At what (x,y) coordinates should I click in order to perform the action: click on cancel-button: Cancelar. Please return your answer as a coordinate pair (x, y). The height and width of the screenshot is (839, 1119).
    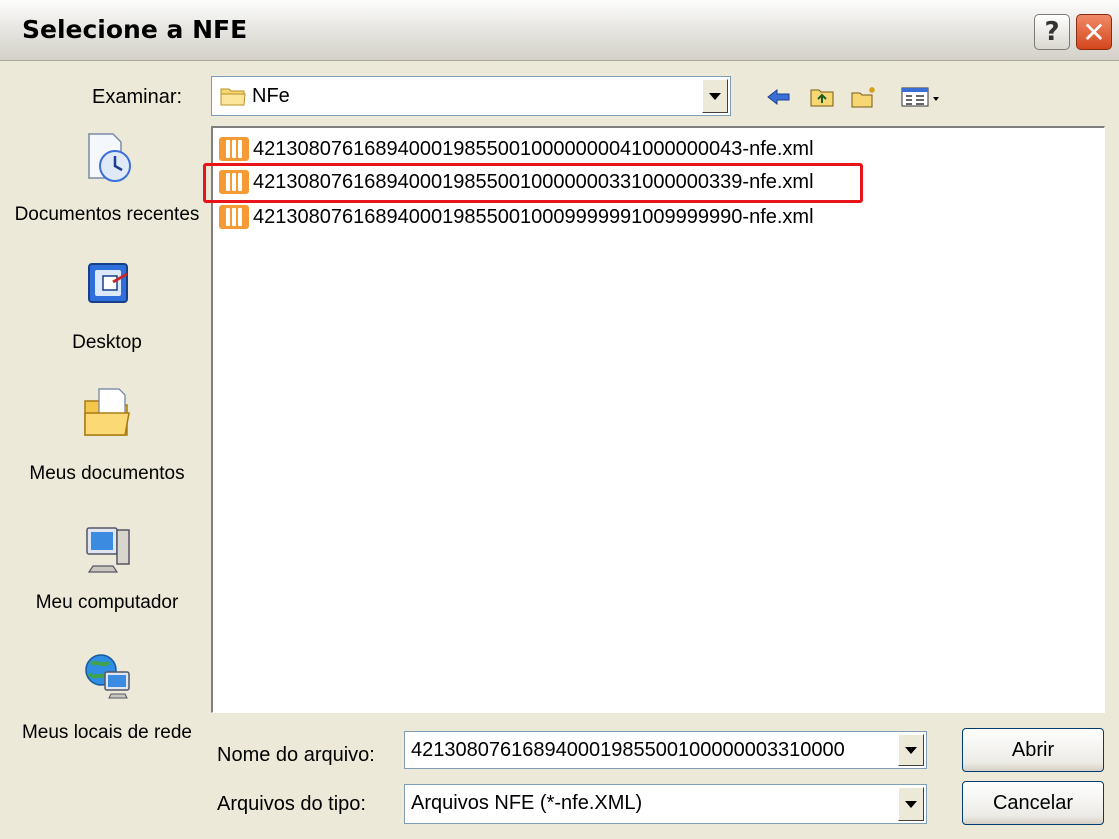
    Looking at the image, I should click on (1033, 803).